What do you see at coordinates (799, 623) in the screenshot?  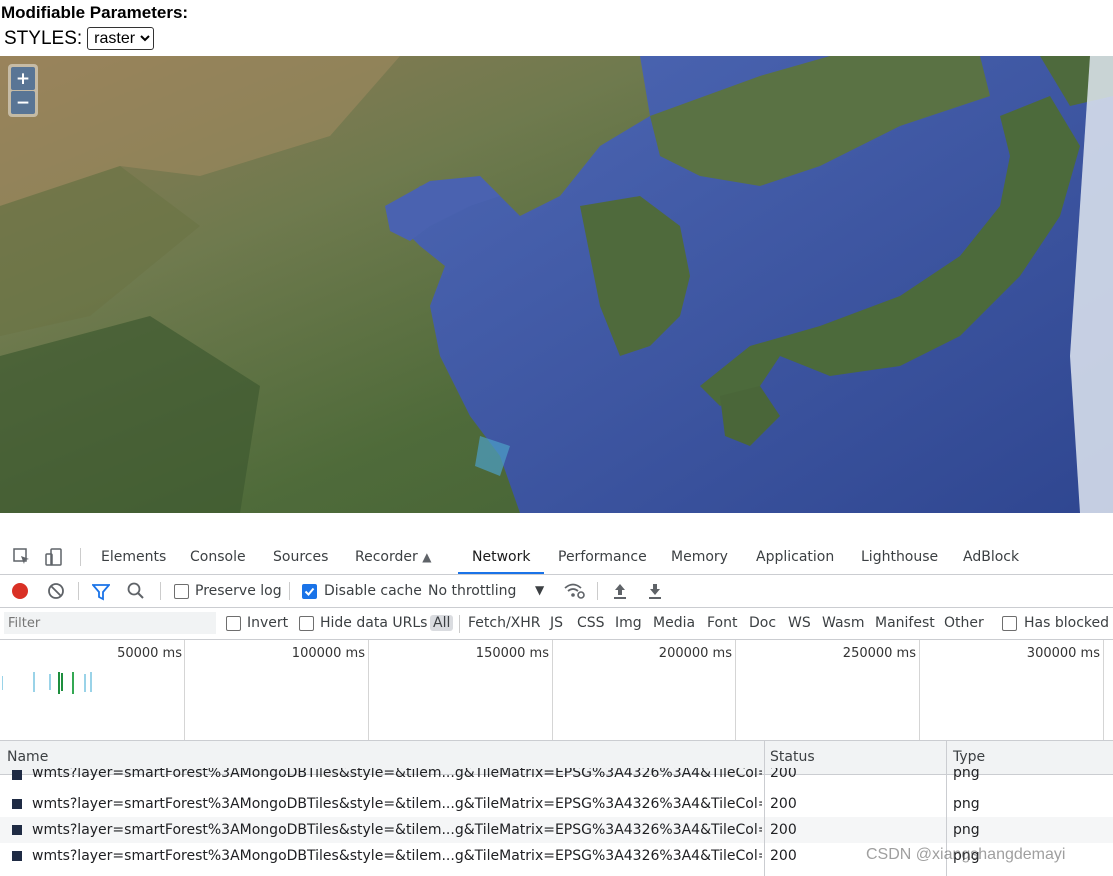 I see `filter-type-ws: WS` at bounding box center [799, 623].